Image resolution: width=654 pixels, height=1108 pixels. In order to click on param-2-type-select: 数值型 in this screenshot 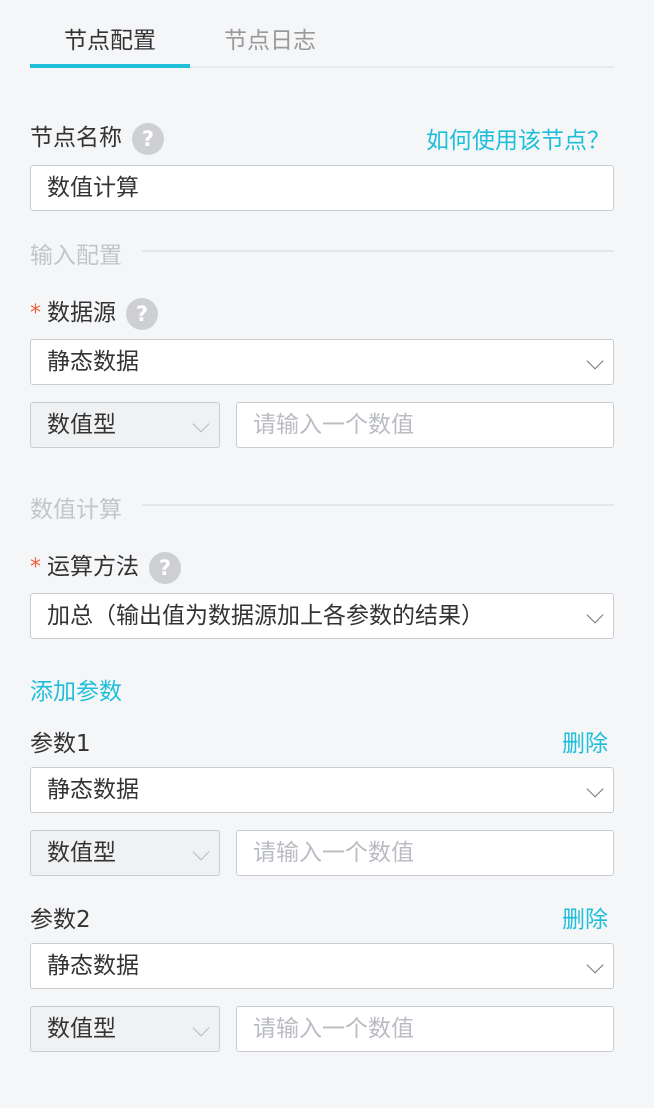, I will do `click(125, 1029)`.